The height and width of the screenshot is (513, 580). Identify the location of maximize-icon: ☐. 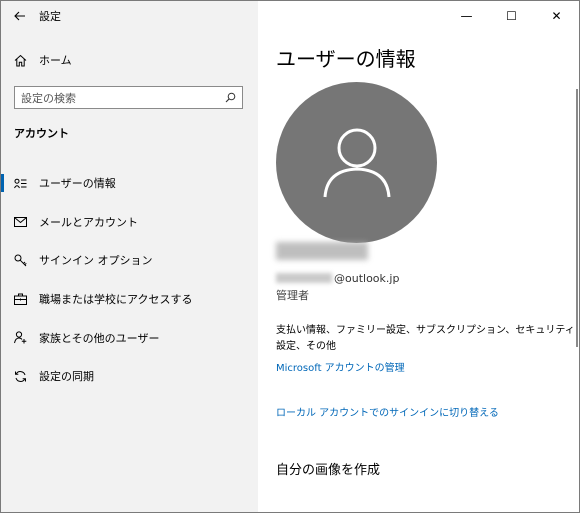
(511, 16).